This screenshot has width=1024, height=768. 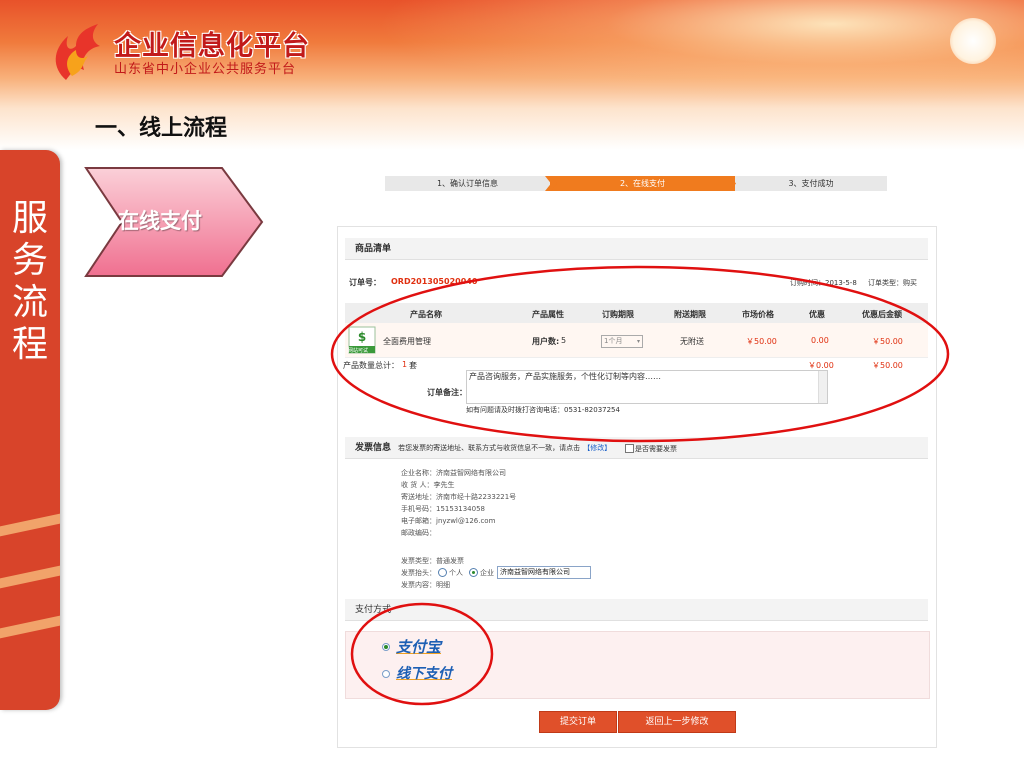 What do you see at coordinates (358, 351) in the screenshot?
I see `product-badge: 网站可试` at bounding box center [358, 351].